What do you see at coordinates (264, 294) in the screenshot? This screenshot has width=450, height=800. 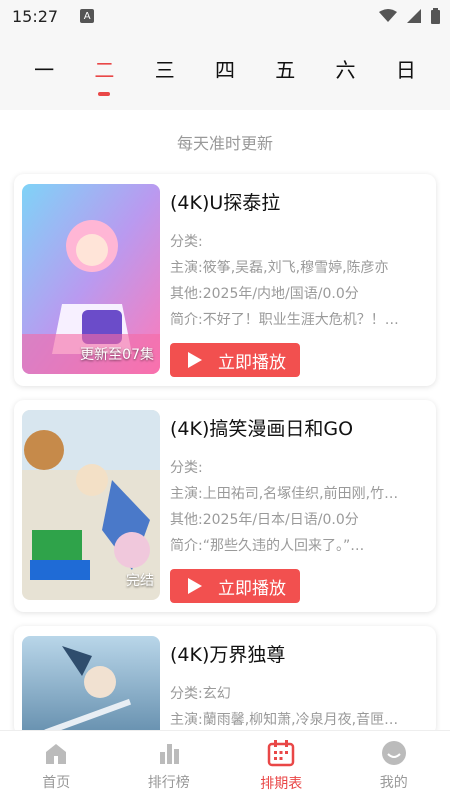 I see `show-other: 其他:2025年/内地/国语/0.0分` at bounding box center [264, 294].